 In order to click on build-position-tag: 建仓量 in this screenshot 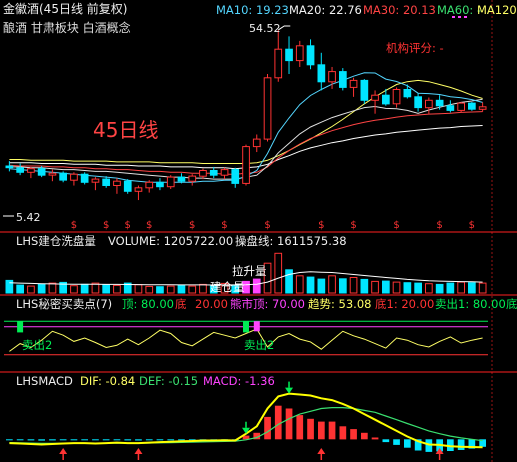, I will do `click(227, 287)`.